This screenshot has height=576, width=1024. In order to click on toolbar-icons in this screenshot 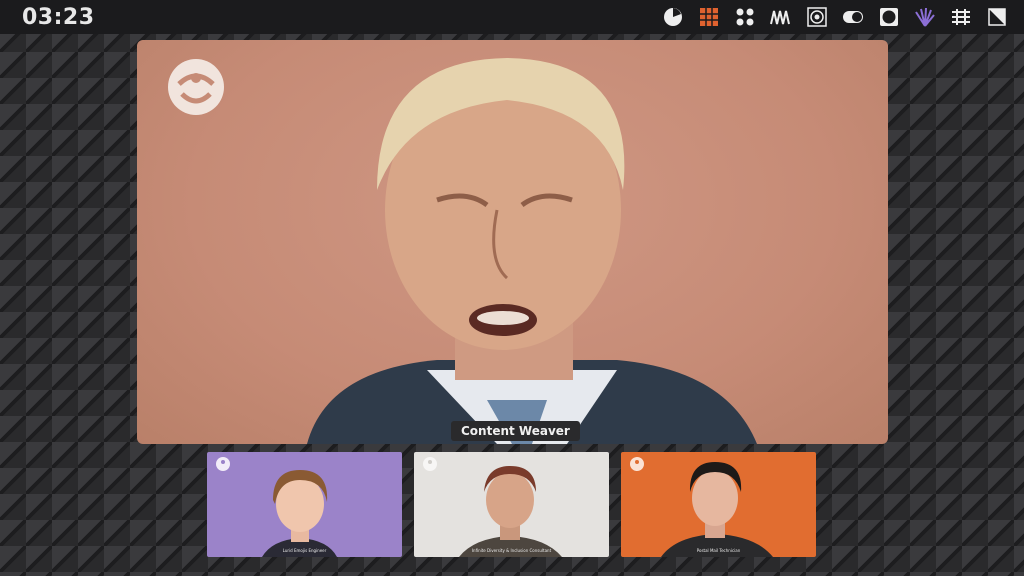, I will do `click(835, 17)`.